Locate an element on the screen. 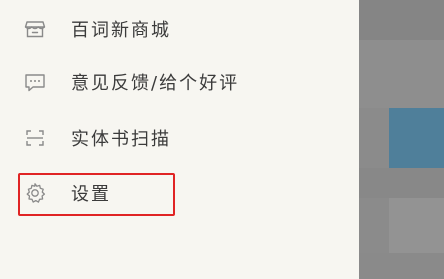 This screenshot has height=279, width=444. menu-item-feedback: 意见反馈/给个好评 is located at coordinates (179, 82).